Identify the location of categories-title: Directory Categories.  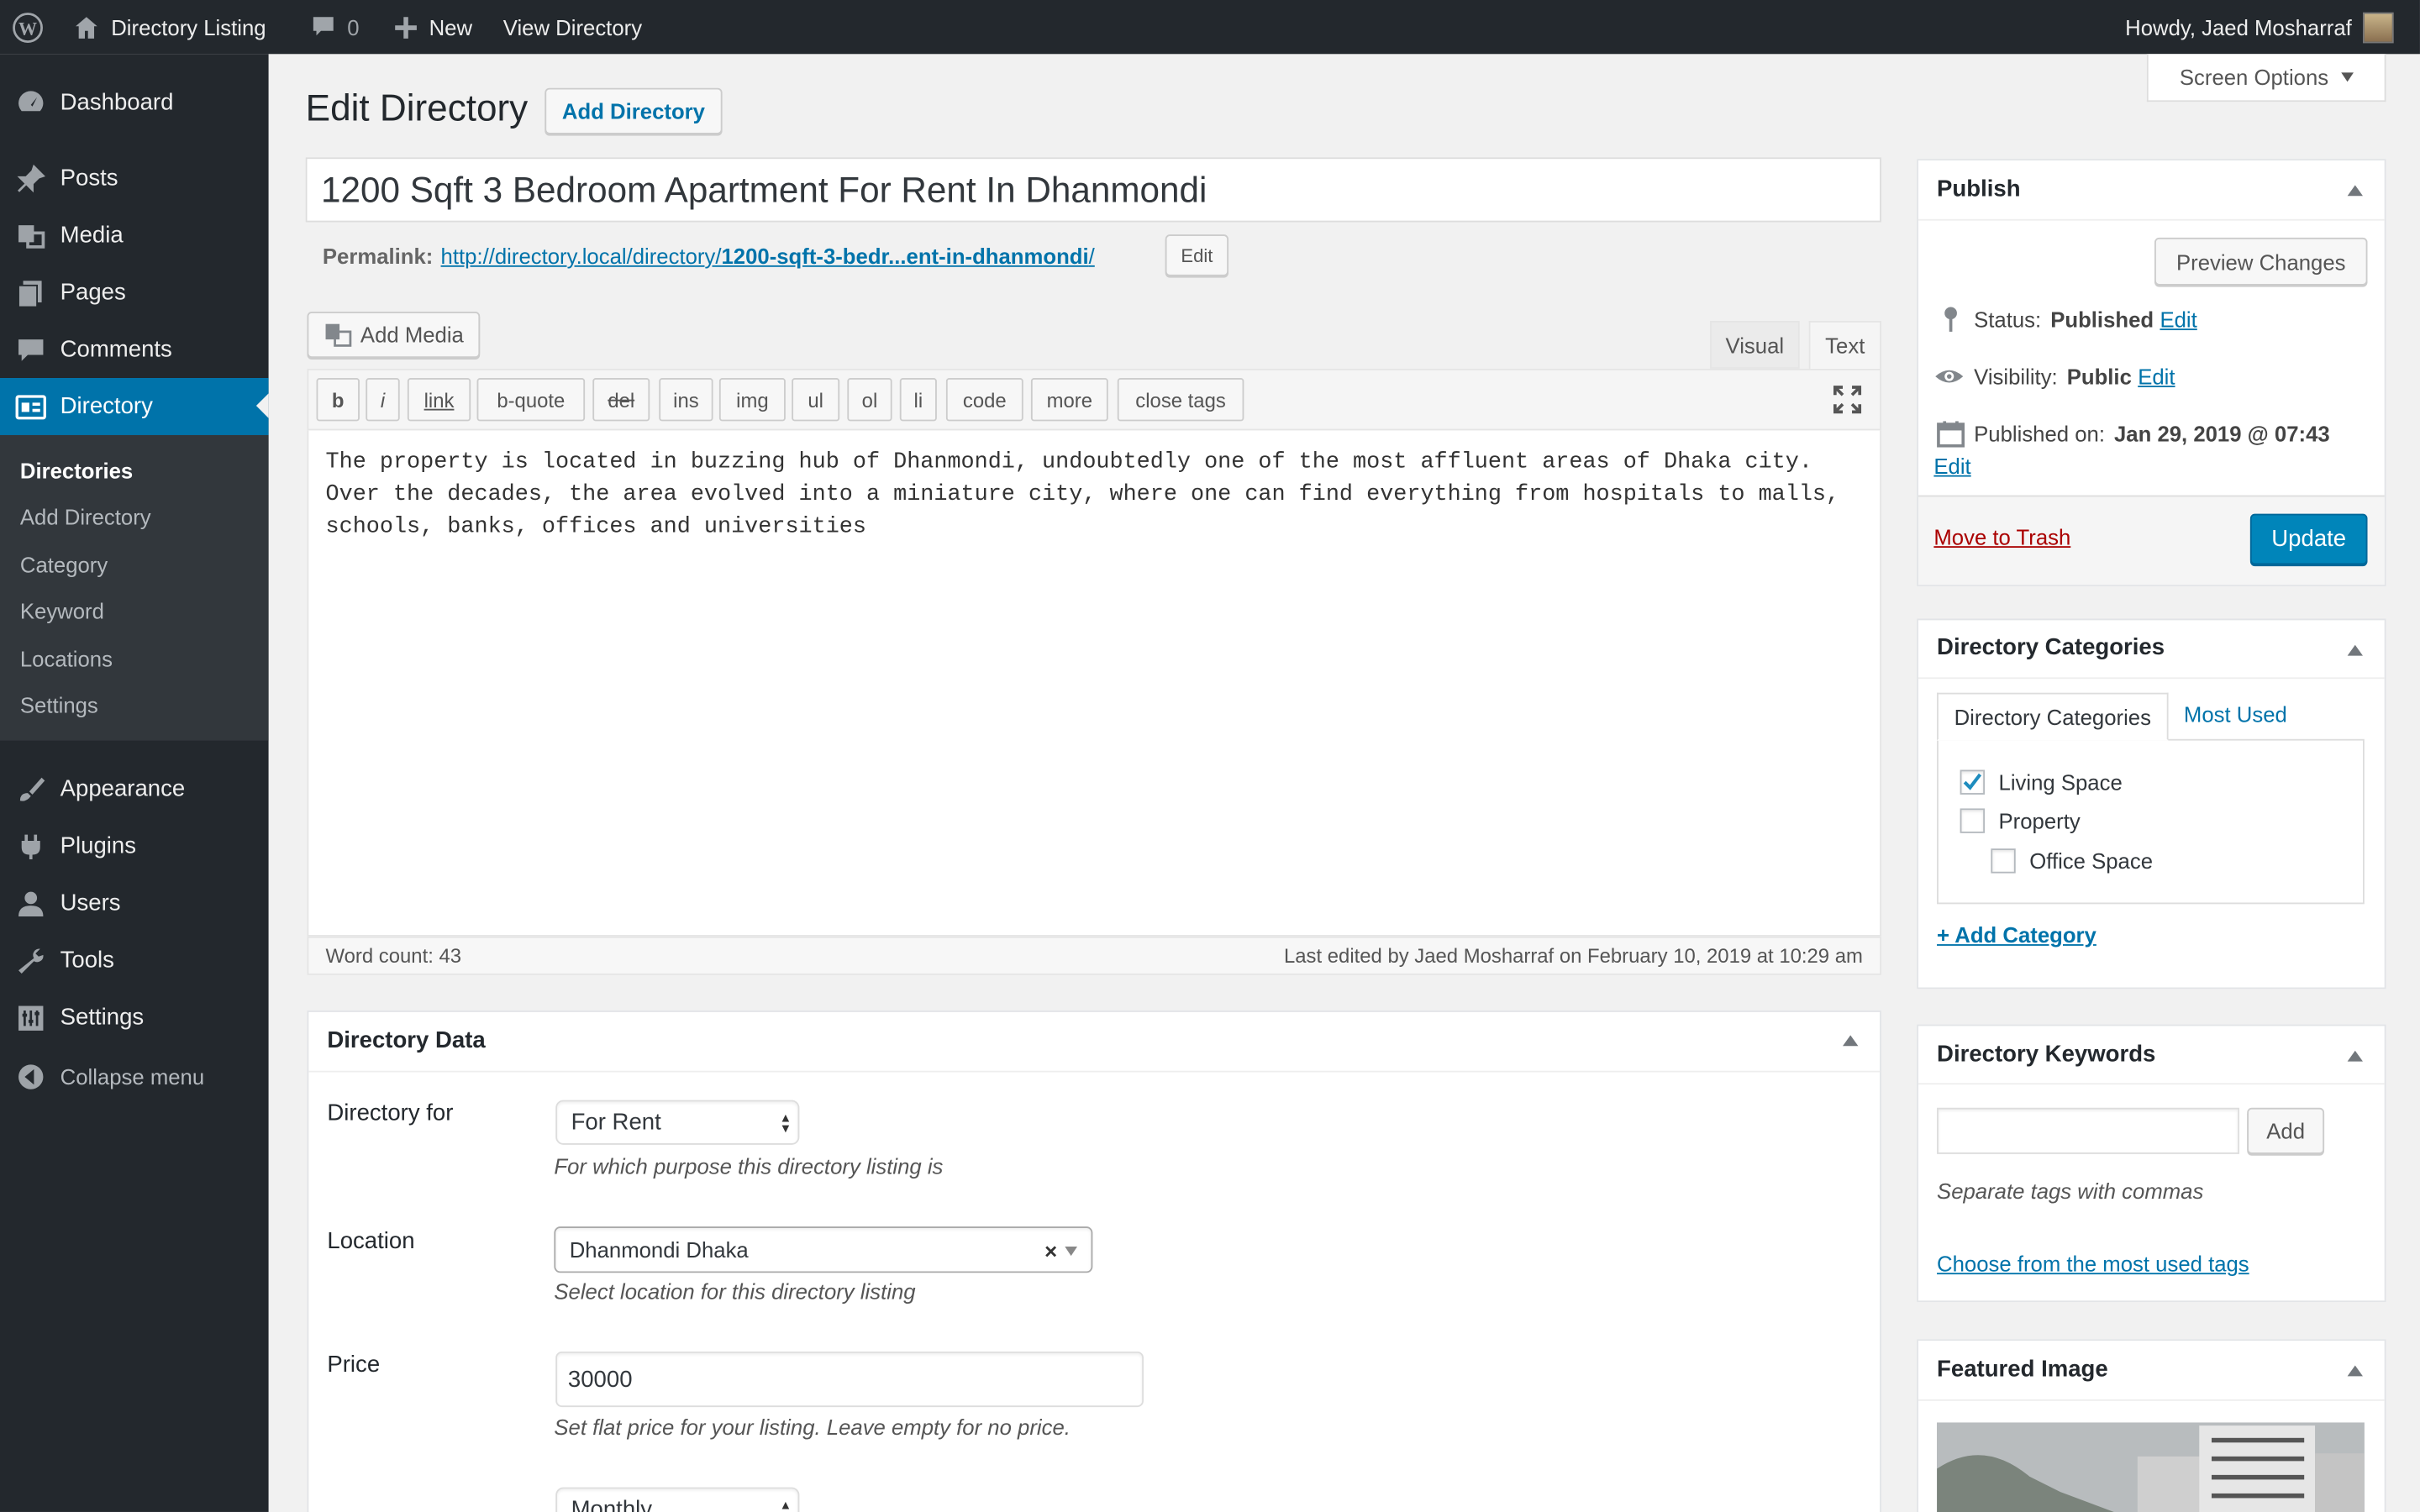
(2051, 647).